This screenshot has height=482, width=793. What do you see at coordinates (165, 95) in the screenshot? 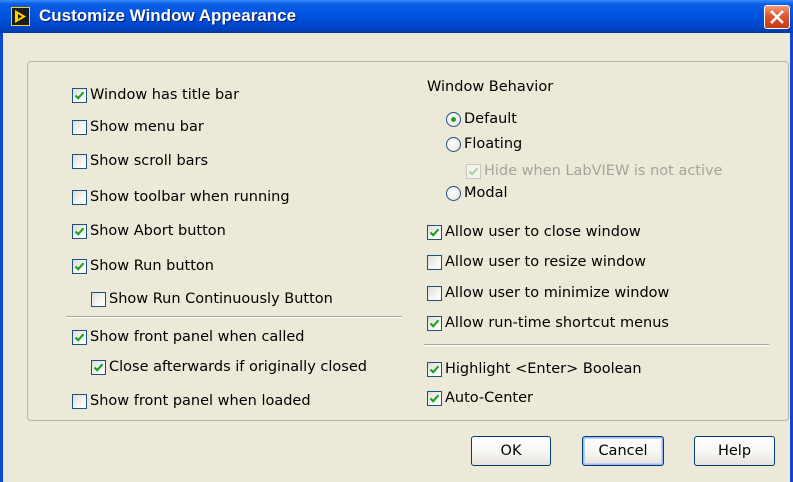
I see `option-label: Window has title bar` at bounding box center [165, 95].